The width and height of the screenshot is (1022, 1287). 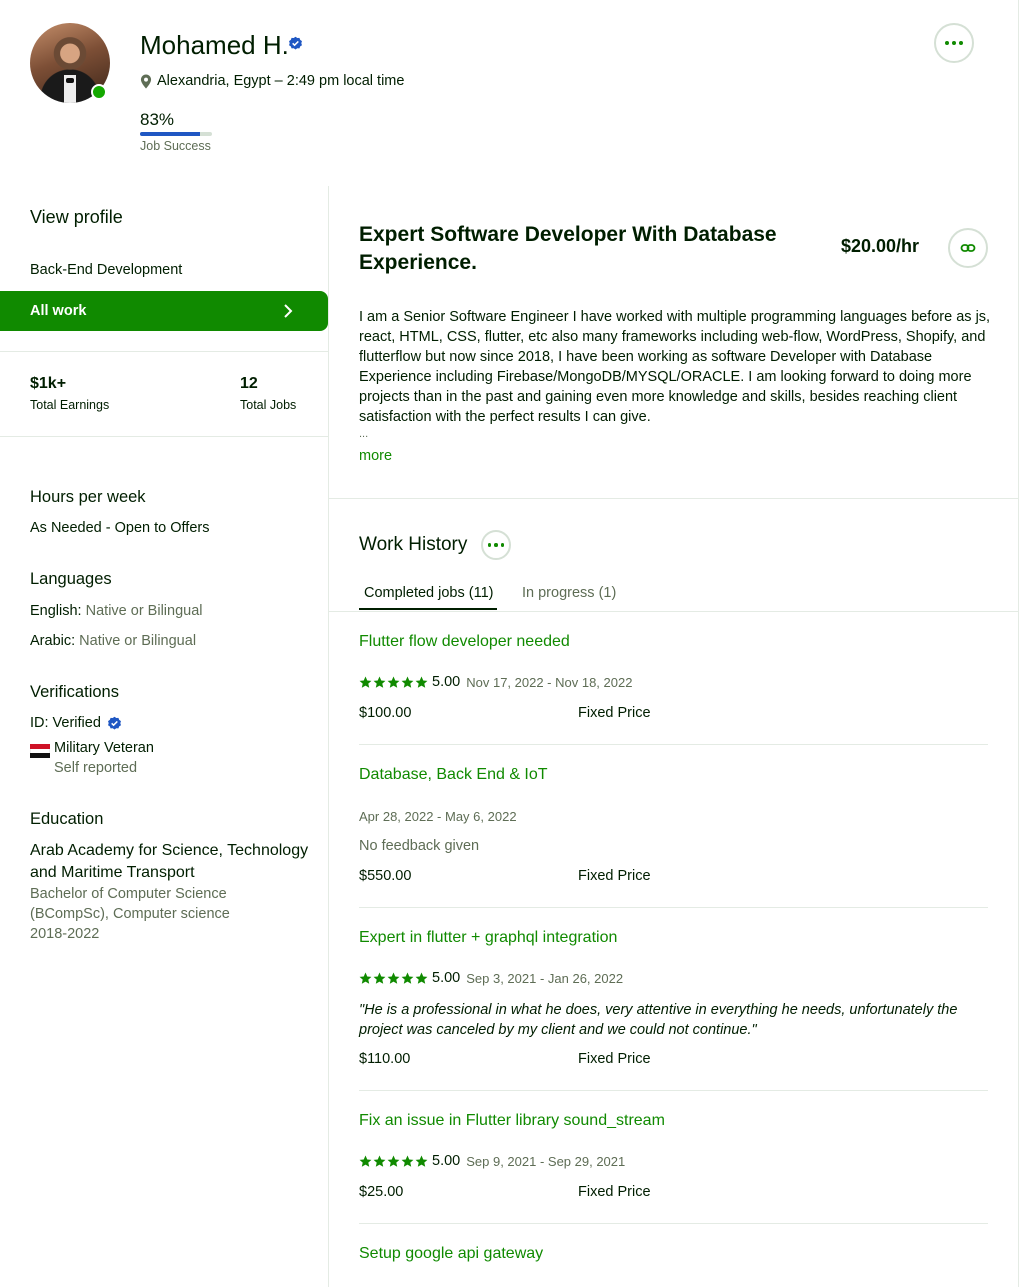 I want to click on military-veteran: Military Veteran, so click(x=104, y=748).